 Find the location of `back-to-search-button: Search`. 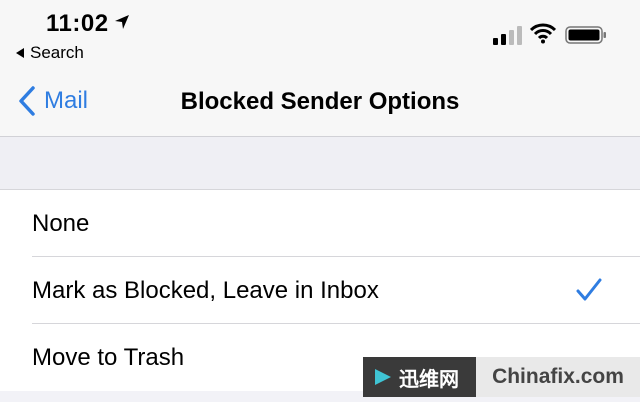

back-to-search-button: Search is located at coordinates (50, 53).